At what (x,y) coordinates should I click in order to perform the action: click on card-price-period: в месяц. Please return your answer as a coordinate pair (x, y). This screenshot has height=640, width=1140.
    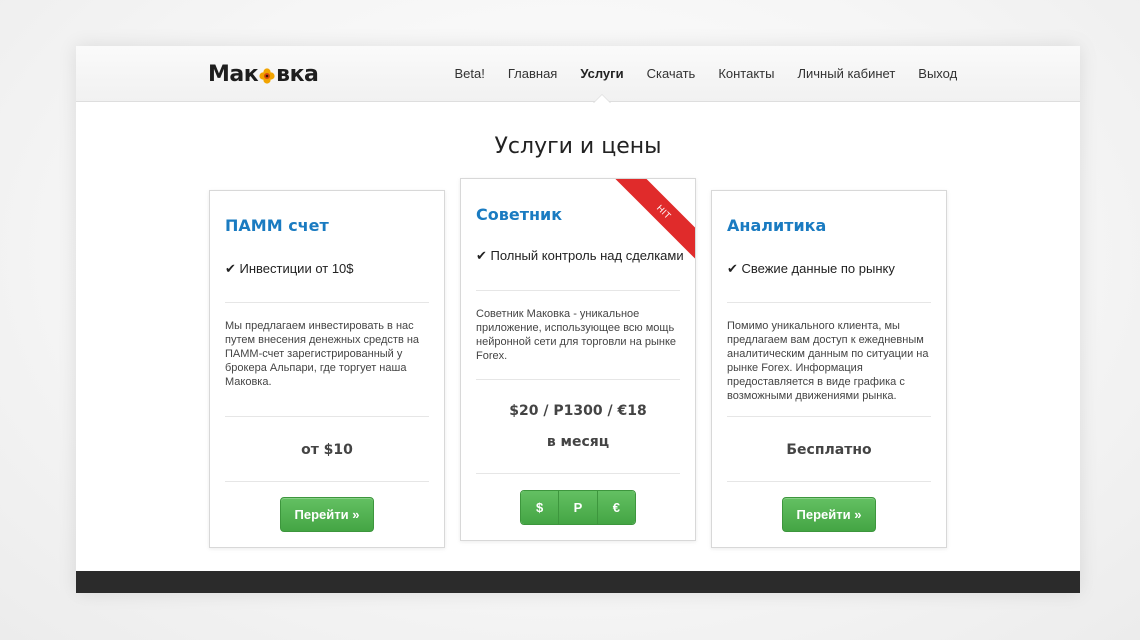
    Looking at the image, I should click on (578, 442).